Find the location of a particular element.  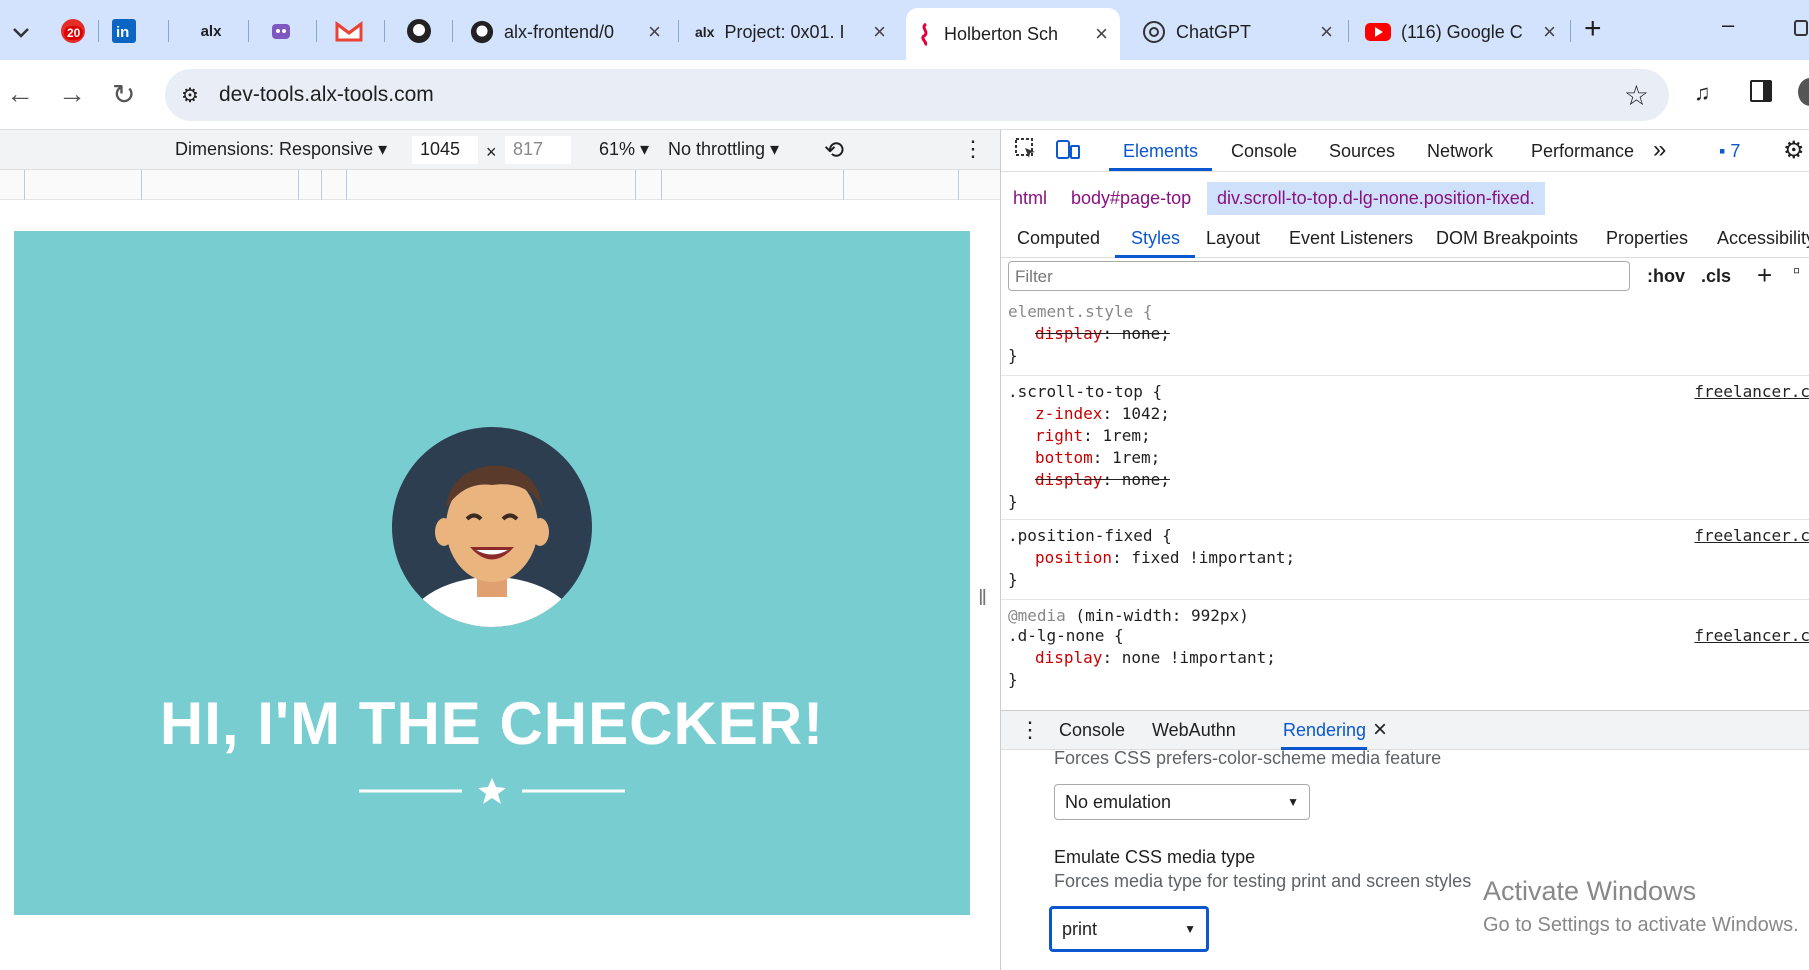

gmail-icon is located at coordinates (349, 31).